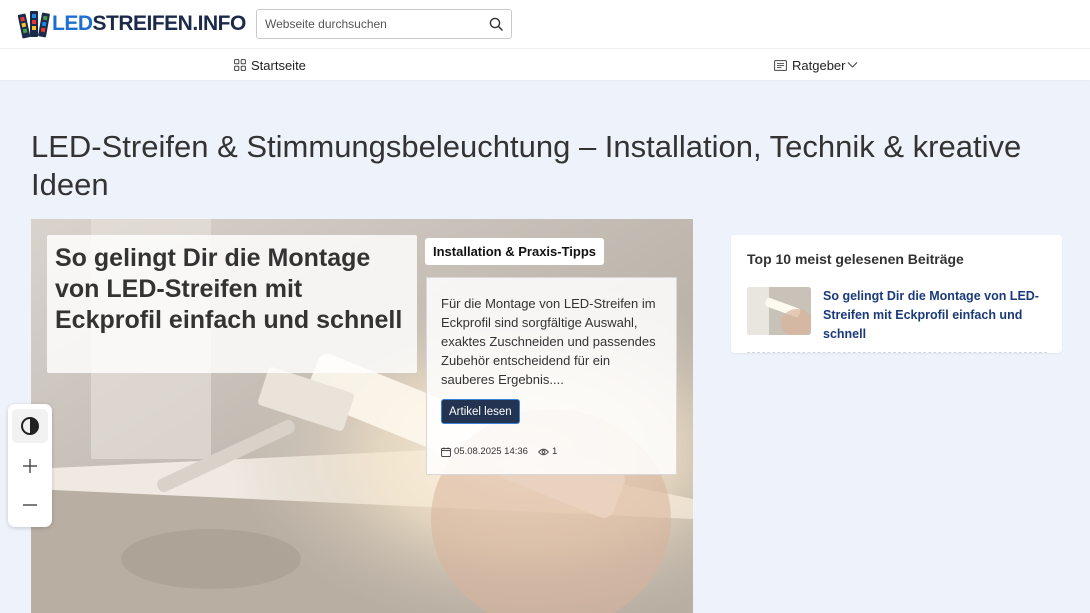 The width and height of the screenshot is (1090, 613). I want to click on site-logo: LEDSTREIFEN.INFO, so click(131, 24).